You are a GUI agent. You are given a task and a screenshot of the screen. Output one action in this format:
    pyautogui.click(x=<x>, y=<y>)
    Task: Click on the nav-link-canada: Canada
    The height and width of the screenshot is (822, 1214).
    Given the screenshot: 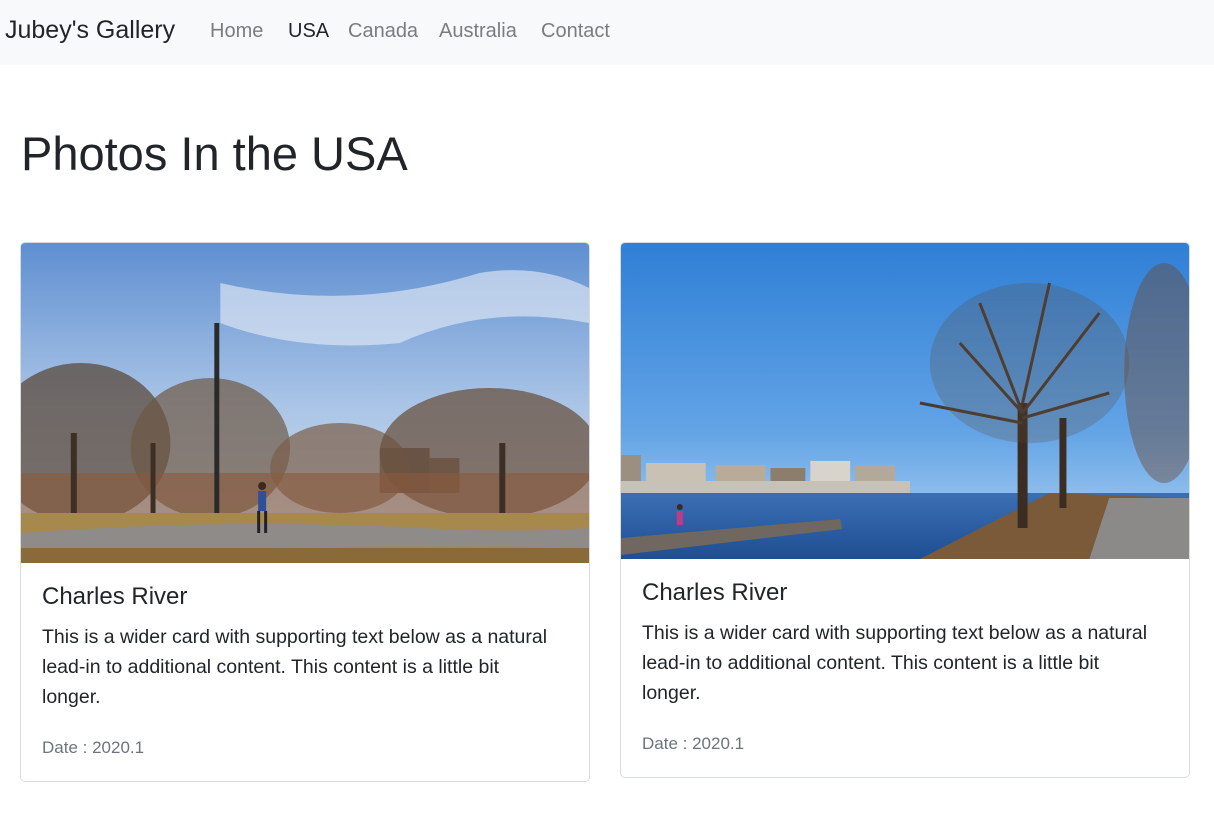 What is the action you would take?
    pyautogui.click(x=383, y=31)
    